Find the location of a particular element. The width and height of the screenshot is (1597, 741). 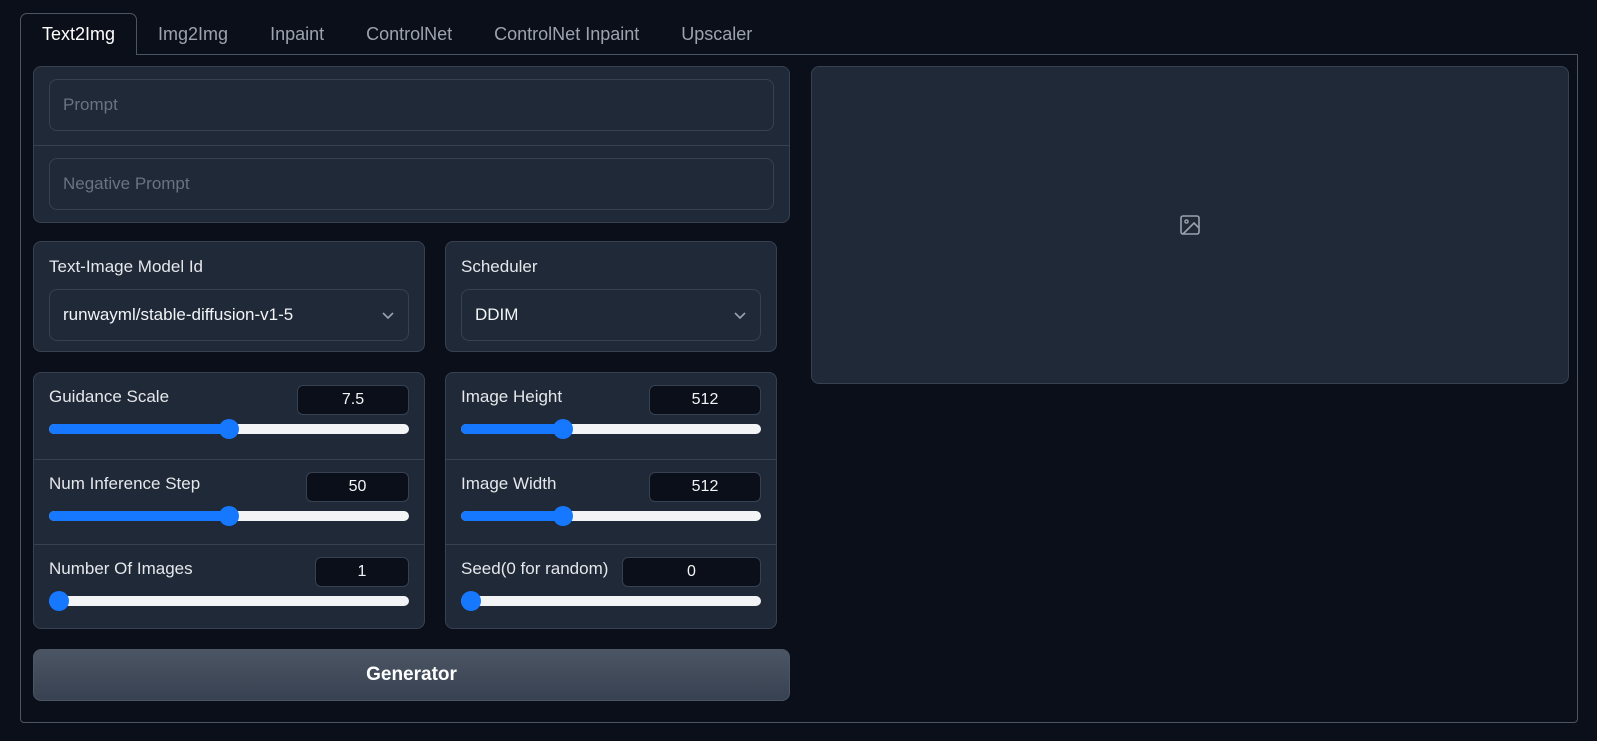

prompt-input: Prompt is located at coordinates (411, 105).